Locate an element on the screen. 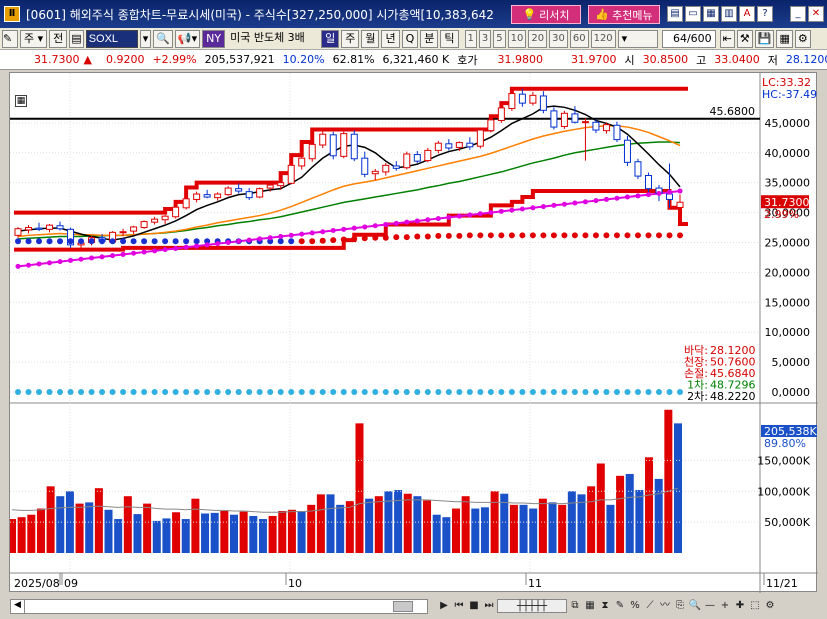 This screenshot has height=619, width=827. close-icon: ✕ is located at coordinates (816, 14).